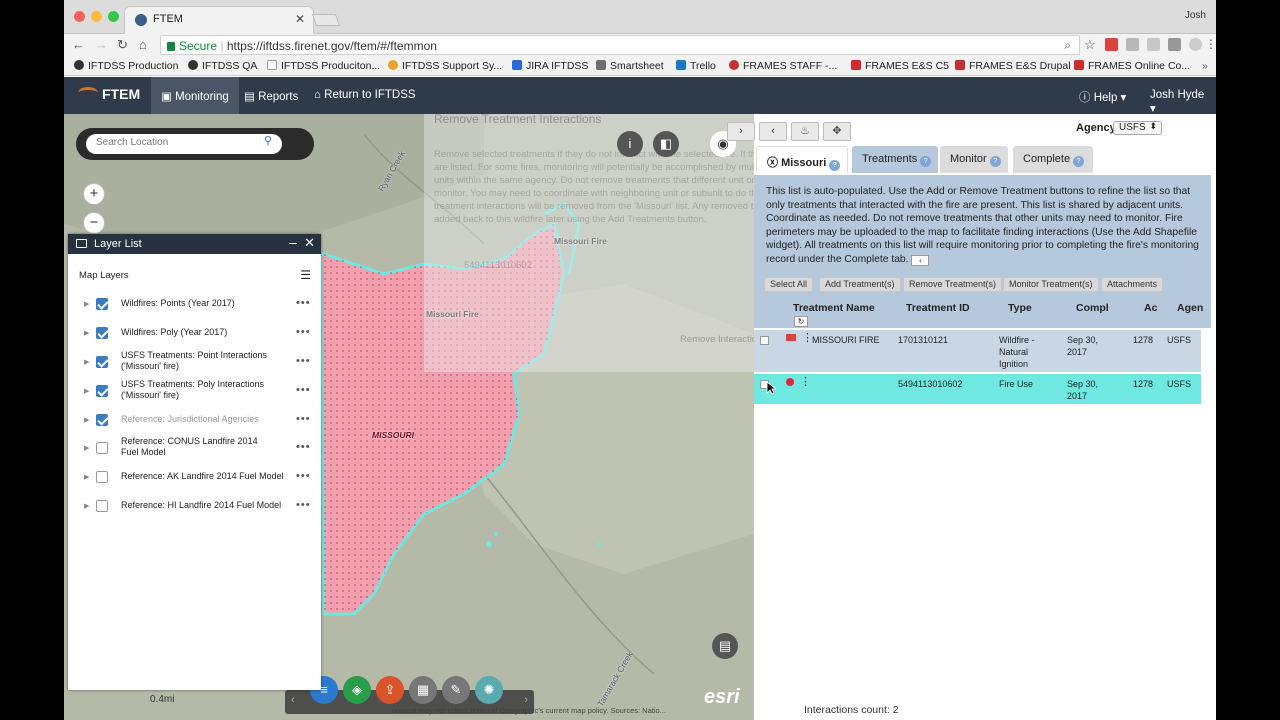 The height and width of the screenshot is (720, 1280). Describe the element at coordinates (696, 66) in the screenshot. I see `bookmark-item: Trello` at that location.